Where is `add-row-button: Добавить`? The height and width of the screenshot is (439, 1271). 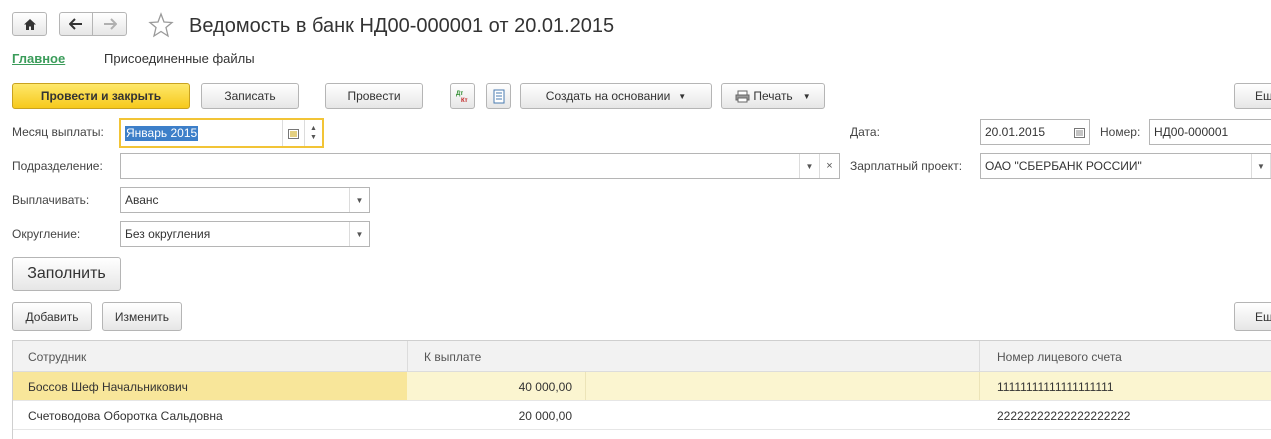 add-row-button: Добавить is located at coordinates (52, 316).